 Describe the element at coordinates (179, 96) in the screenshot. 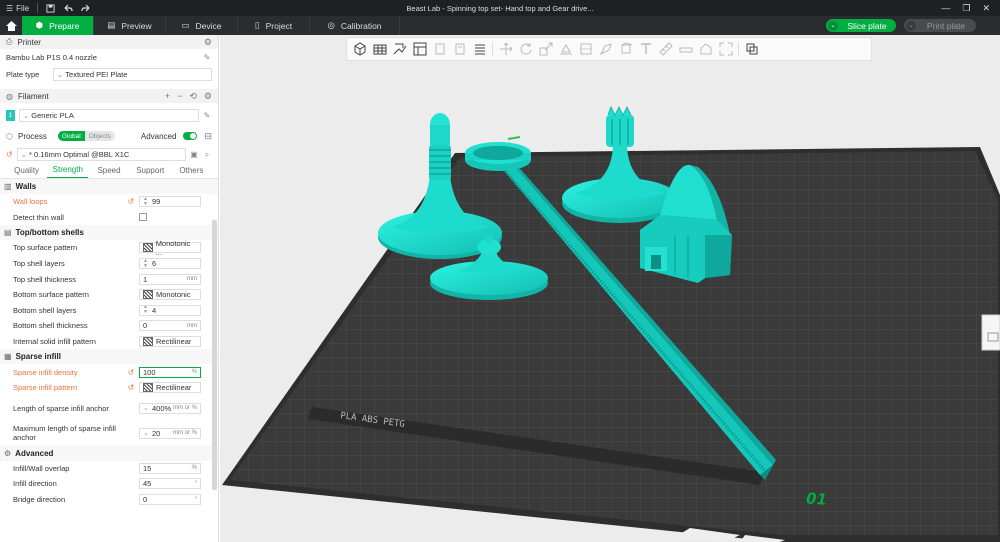

I see `minus-icon: −` at that location.